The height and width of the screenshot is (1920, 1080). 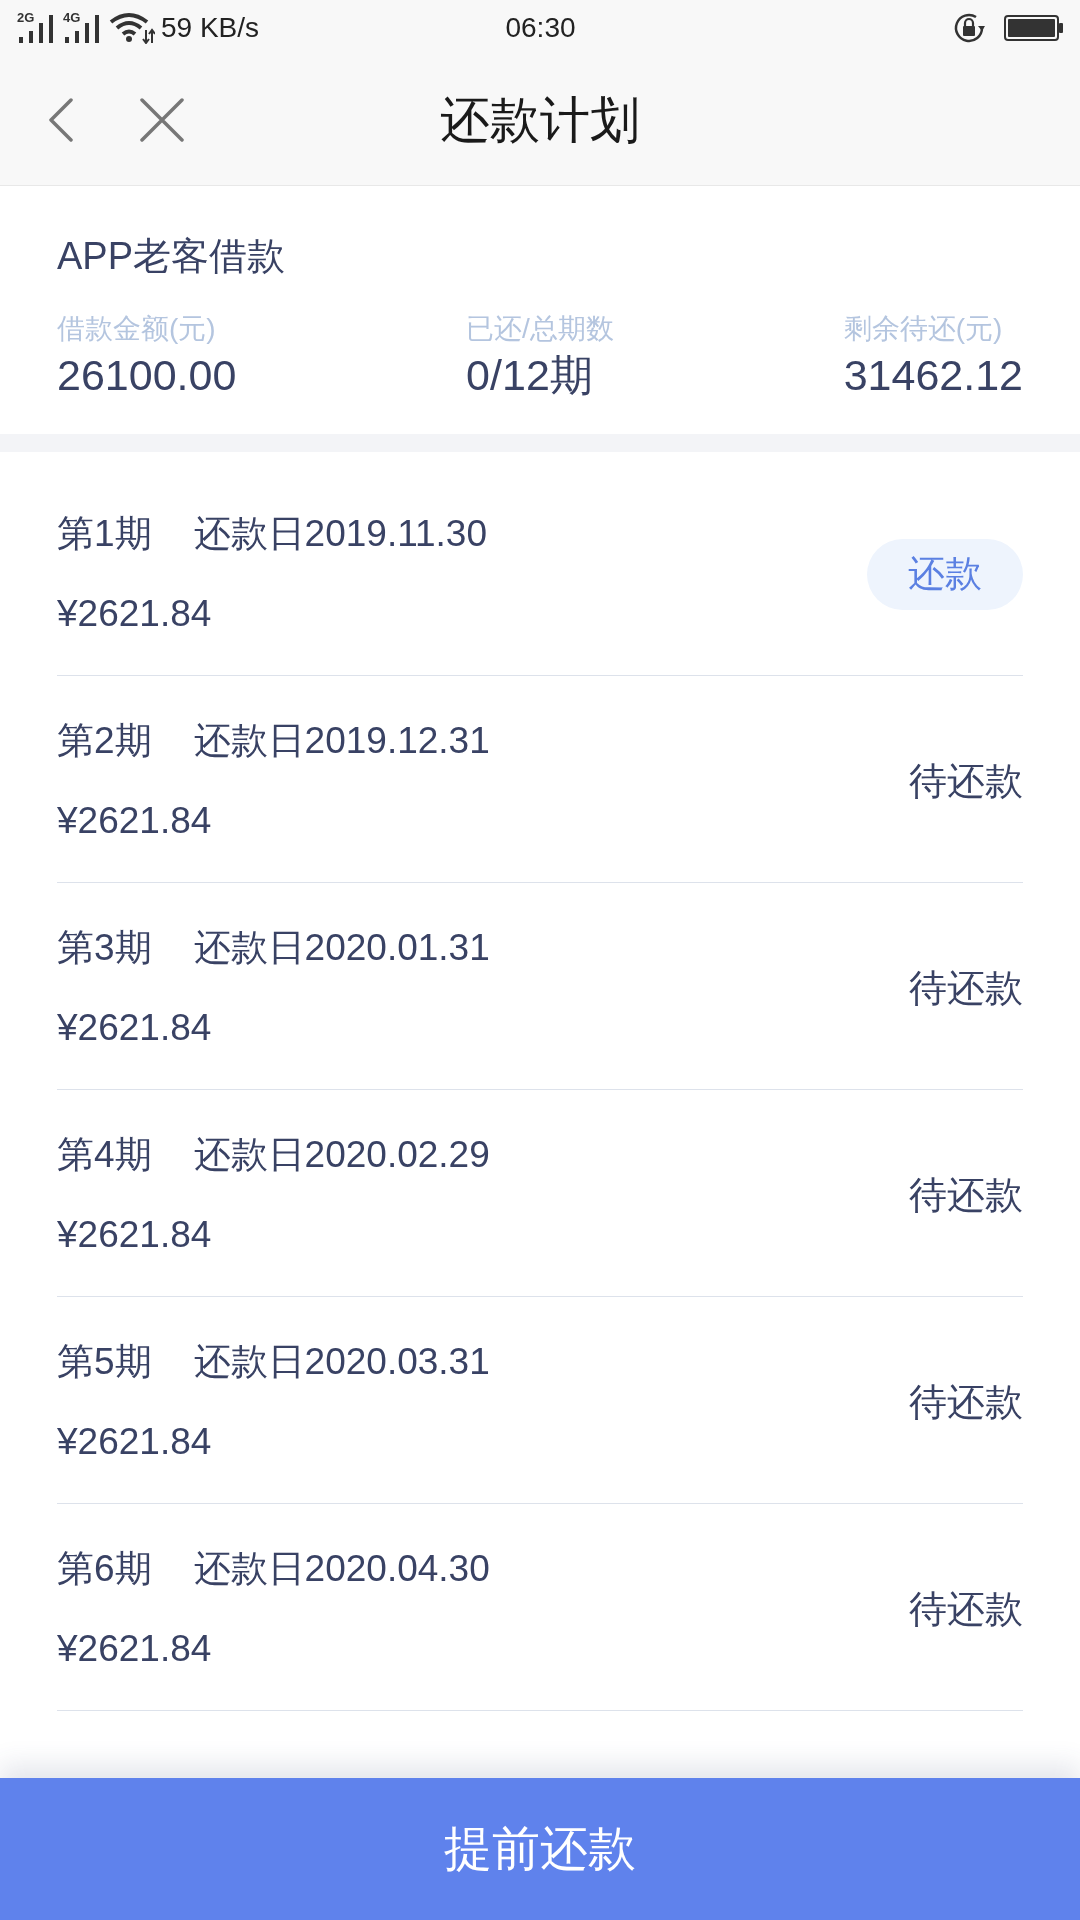 I want to click on battery-icon, so click(x=1034, y=27).